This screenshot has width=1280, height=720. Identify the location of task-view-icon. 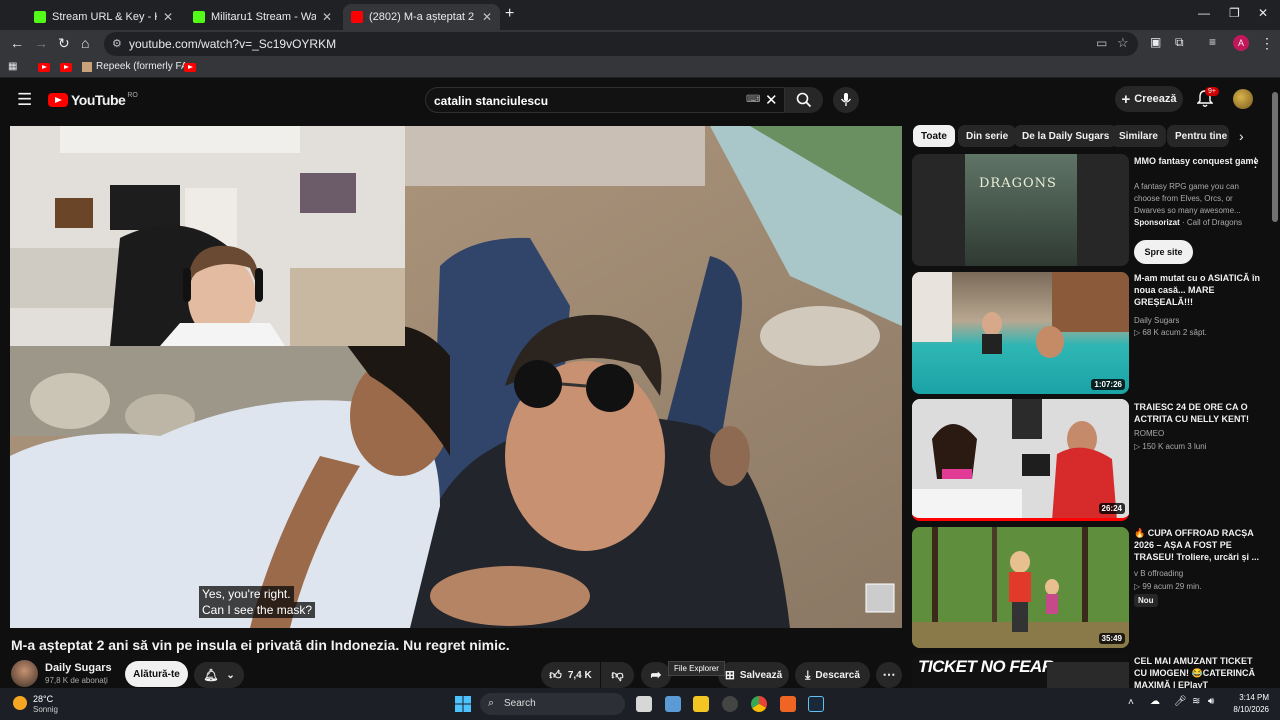
(644, 704).